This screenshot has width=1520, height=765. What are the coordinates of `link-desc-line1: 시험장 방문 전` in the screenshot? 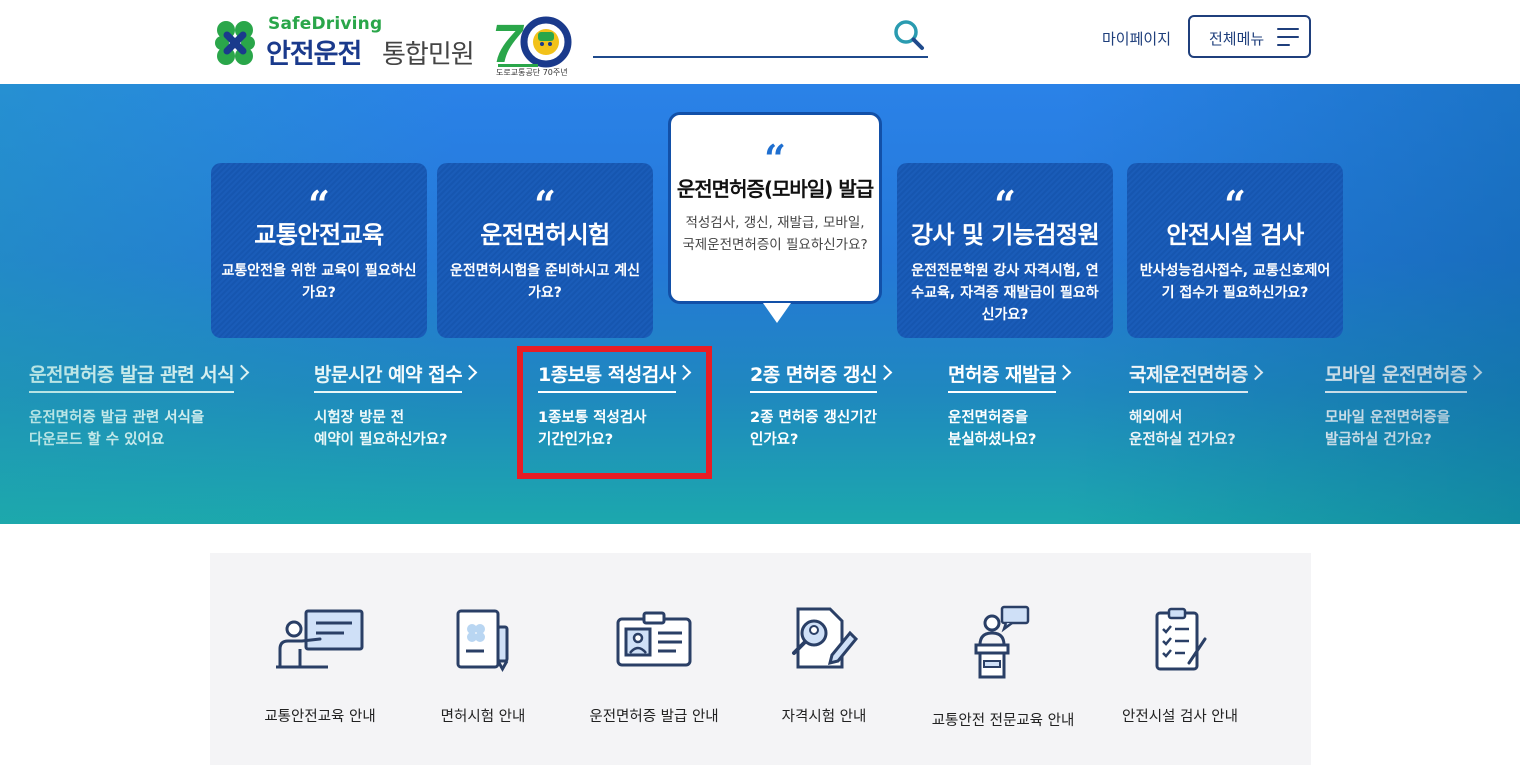 It's located at (359, 418).